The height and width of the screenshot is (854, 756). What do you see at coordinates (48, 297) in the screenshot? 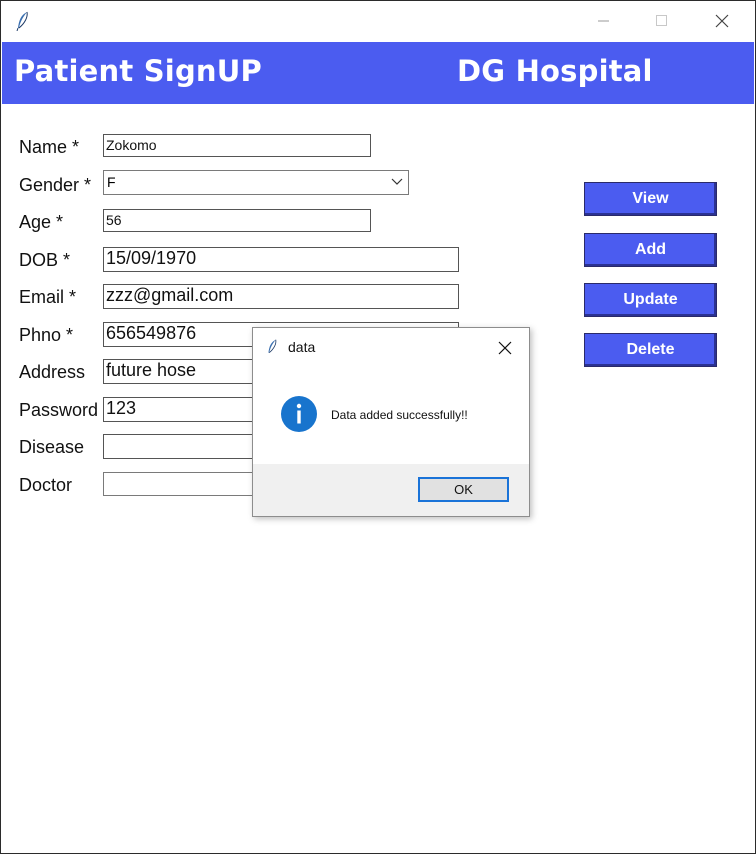
I see `email-label: Email *` at bounding box center [48, 297].